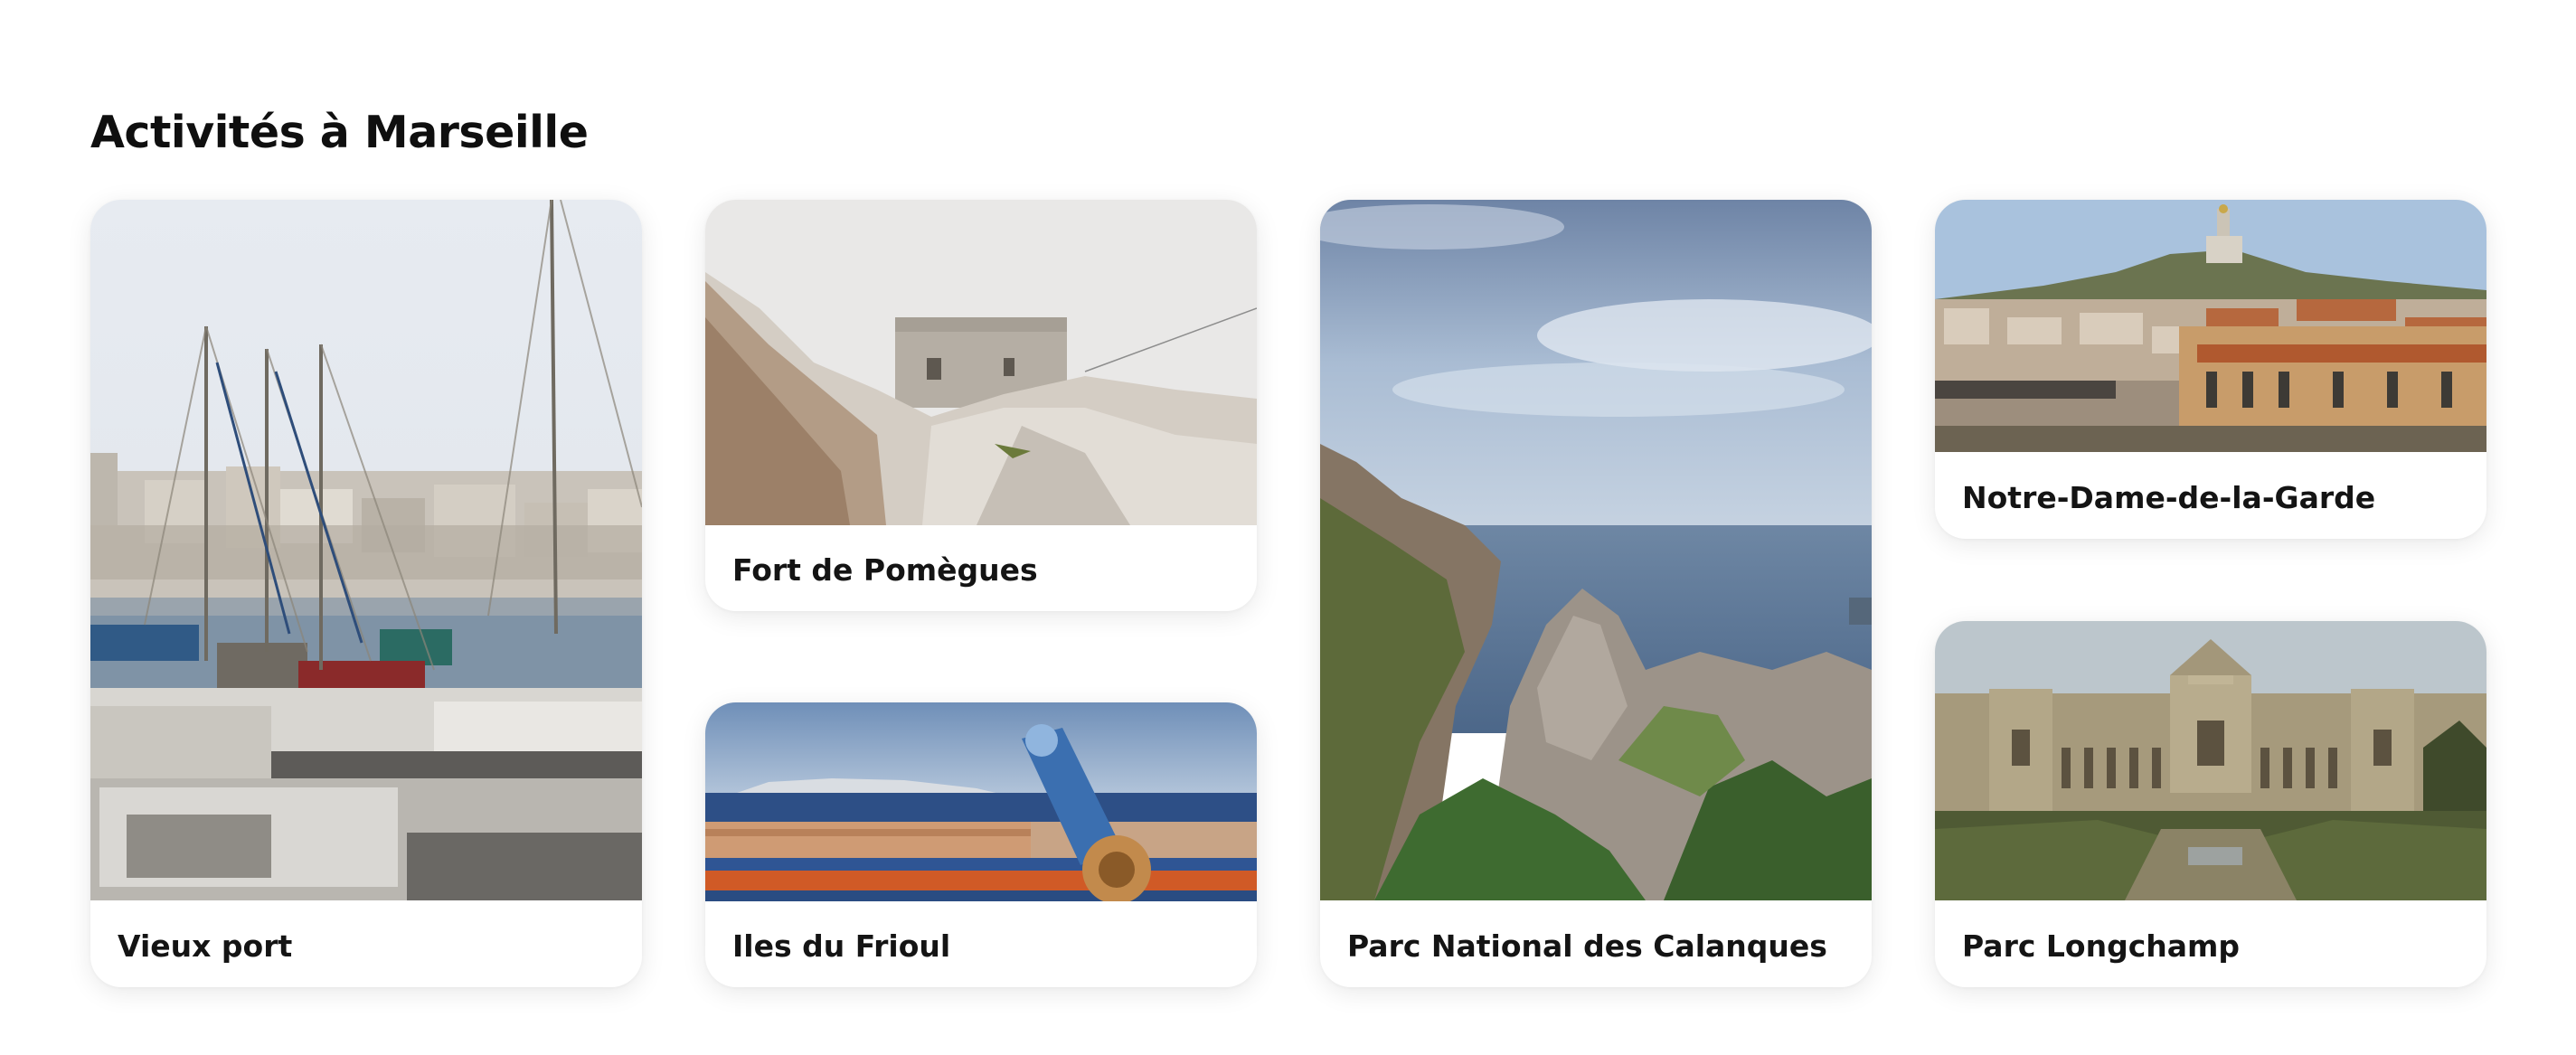 The image size is (2576, 1055). What do you see at coordinates (2101, 946) in the screenshot?
I see `card-label: Parc Longchamp` at bounding box center [2101, 946].